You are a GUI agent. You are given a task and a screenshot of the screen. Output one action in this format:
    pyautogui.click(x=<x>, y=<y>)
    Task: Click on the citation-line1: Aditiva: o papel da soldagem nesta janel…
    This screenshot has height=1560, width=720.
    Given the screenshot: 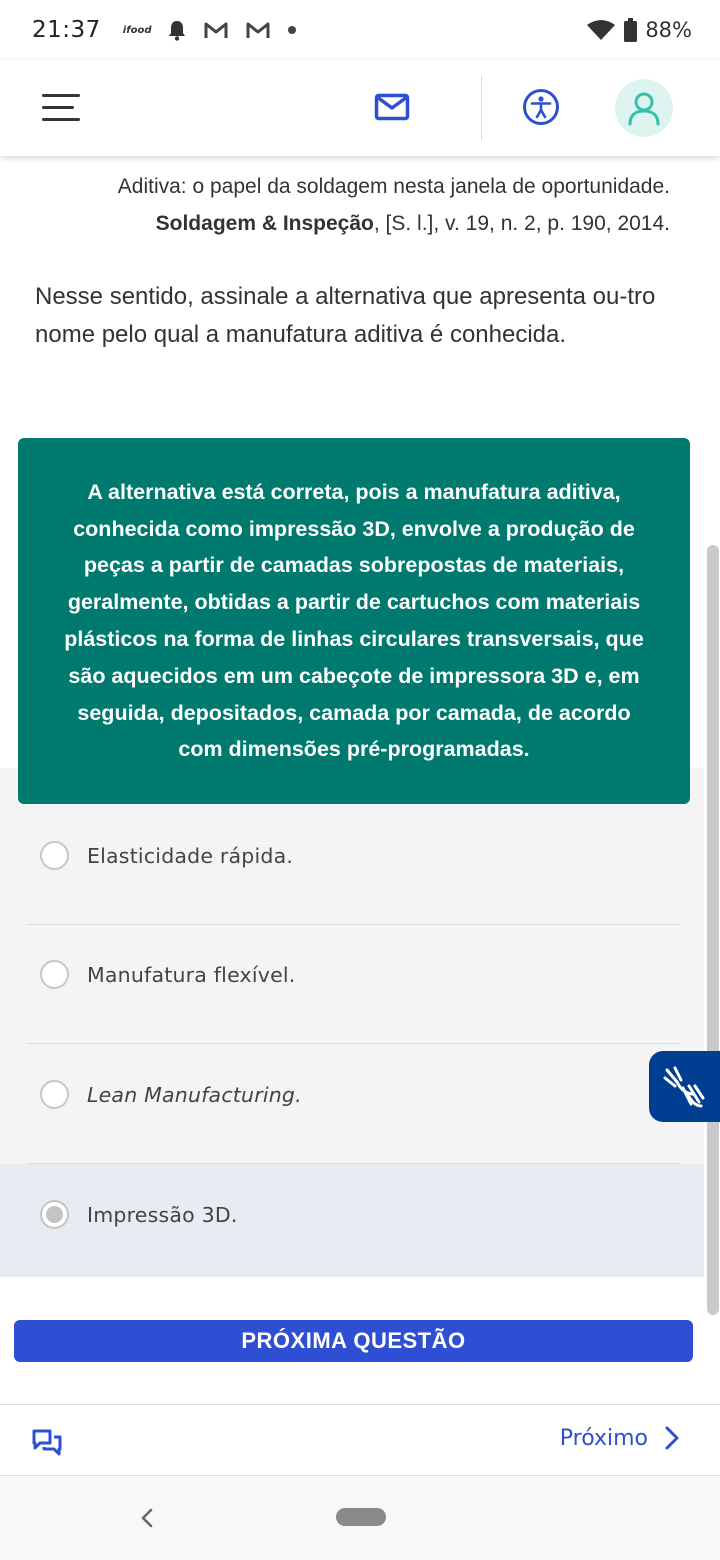 What is the action you would take?
    pyautogui.click(x=393, y=186)
    